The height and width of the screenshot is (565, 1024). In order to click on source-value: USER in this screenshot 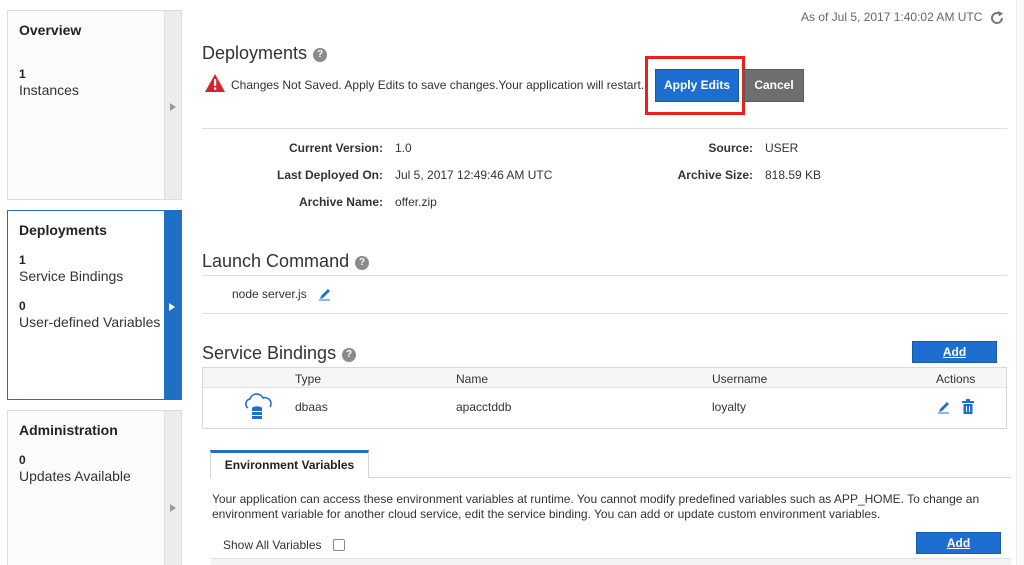, I will do `click(782, 148)`.